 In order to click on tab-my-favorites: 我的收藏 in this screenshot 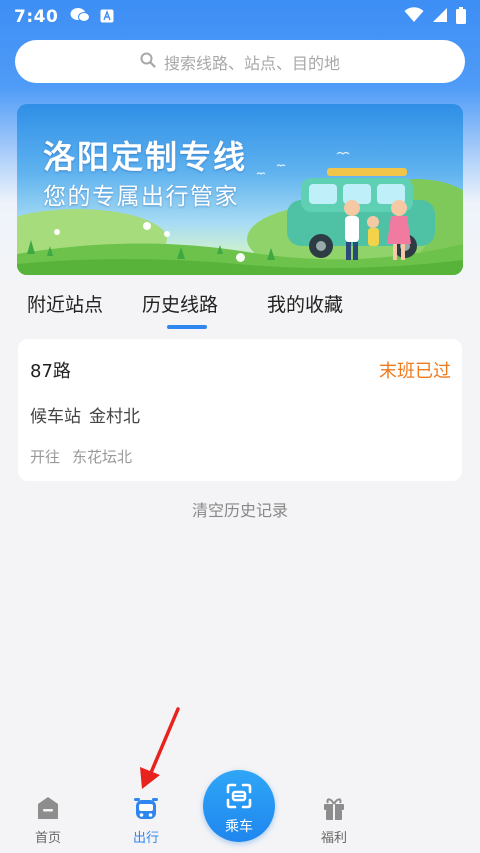, I will do `click(305, 303)`.